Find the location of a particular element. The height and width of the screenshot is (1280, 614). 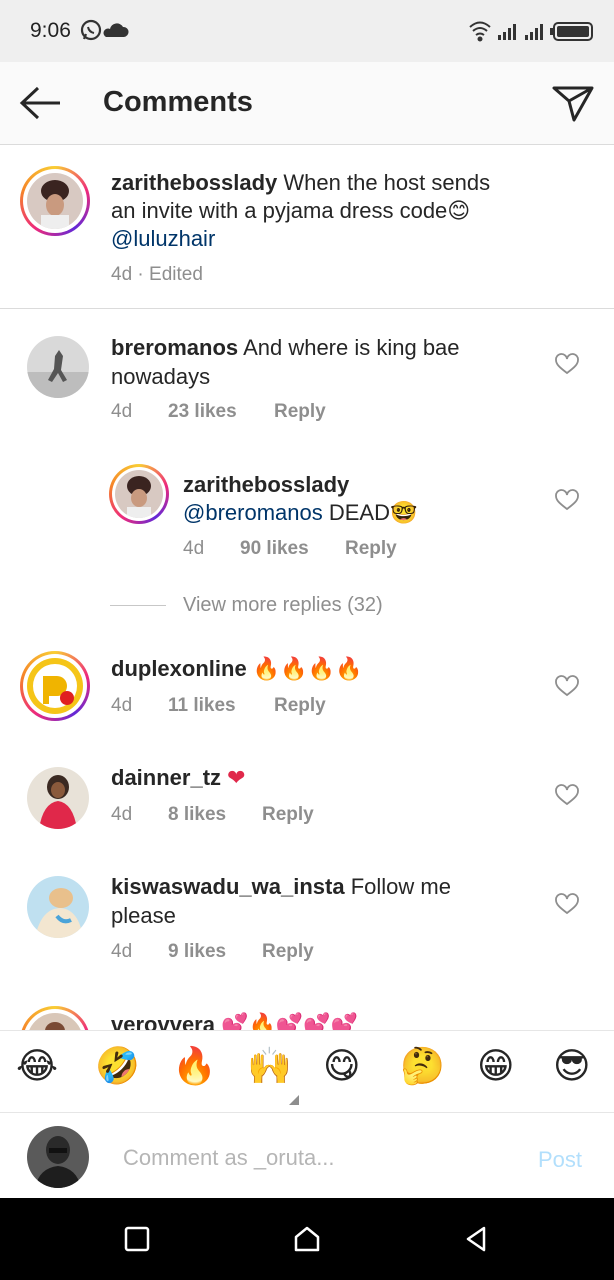

comment-username: zarithebosslady is located at coordinates (266, 484).